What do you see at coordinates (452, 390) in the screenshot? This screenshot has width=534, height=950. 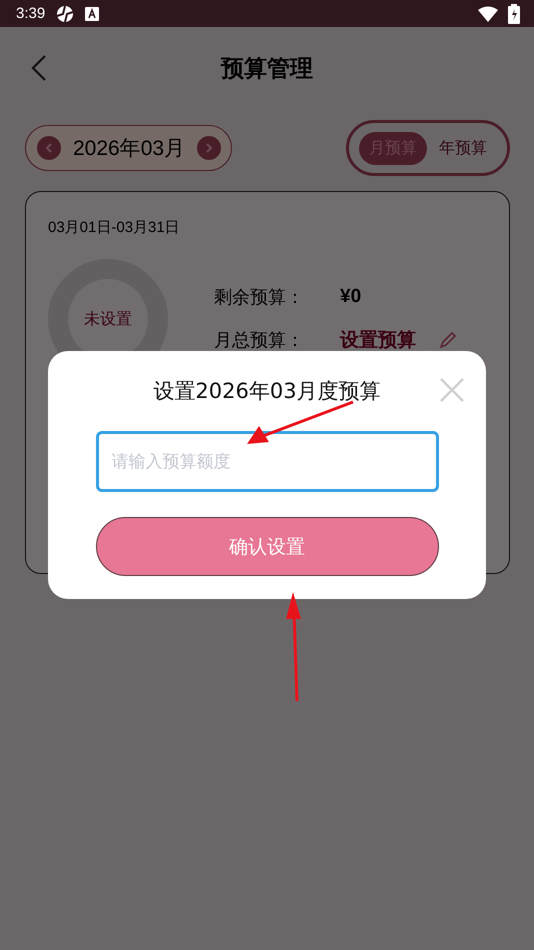 I see `close-icon` at bounding box center [452, 390].